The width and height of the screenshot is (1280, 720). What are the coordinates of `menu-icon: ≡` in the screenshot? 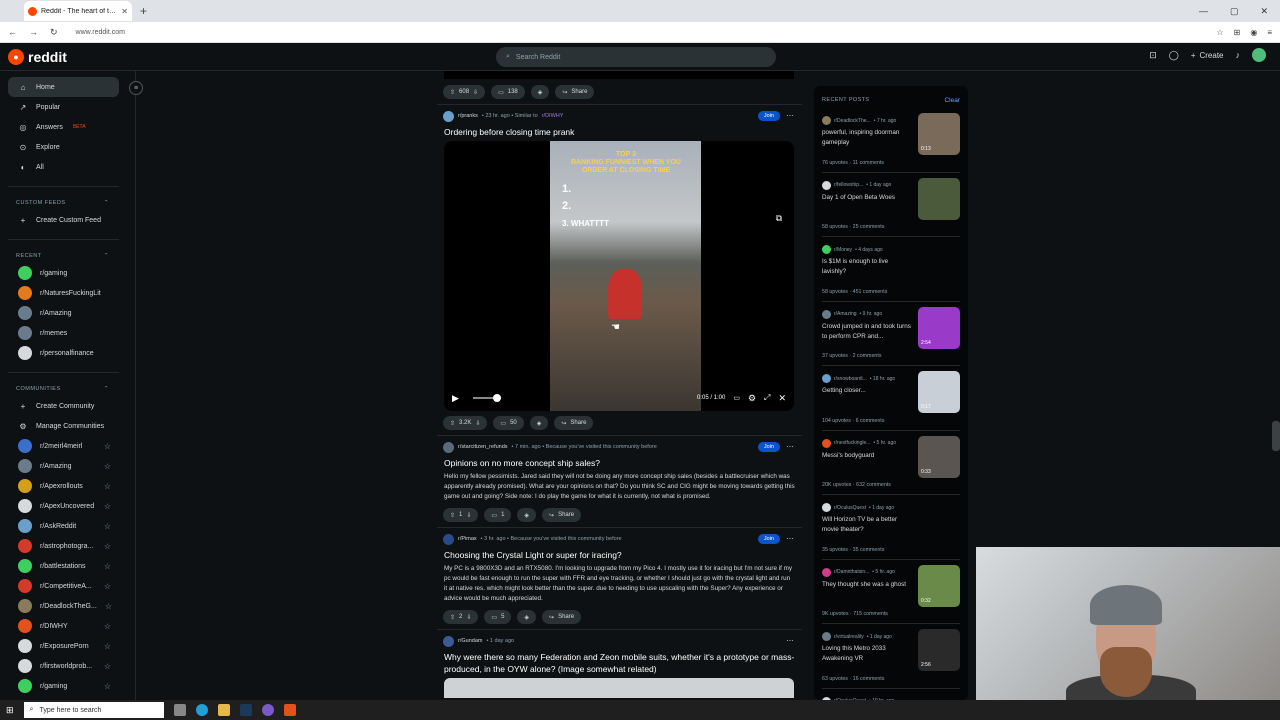 It's located at (1269, 32).